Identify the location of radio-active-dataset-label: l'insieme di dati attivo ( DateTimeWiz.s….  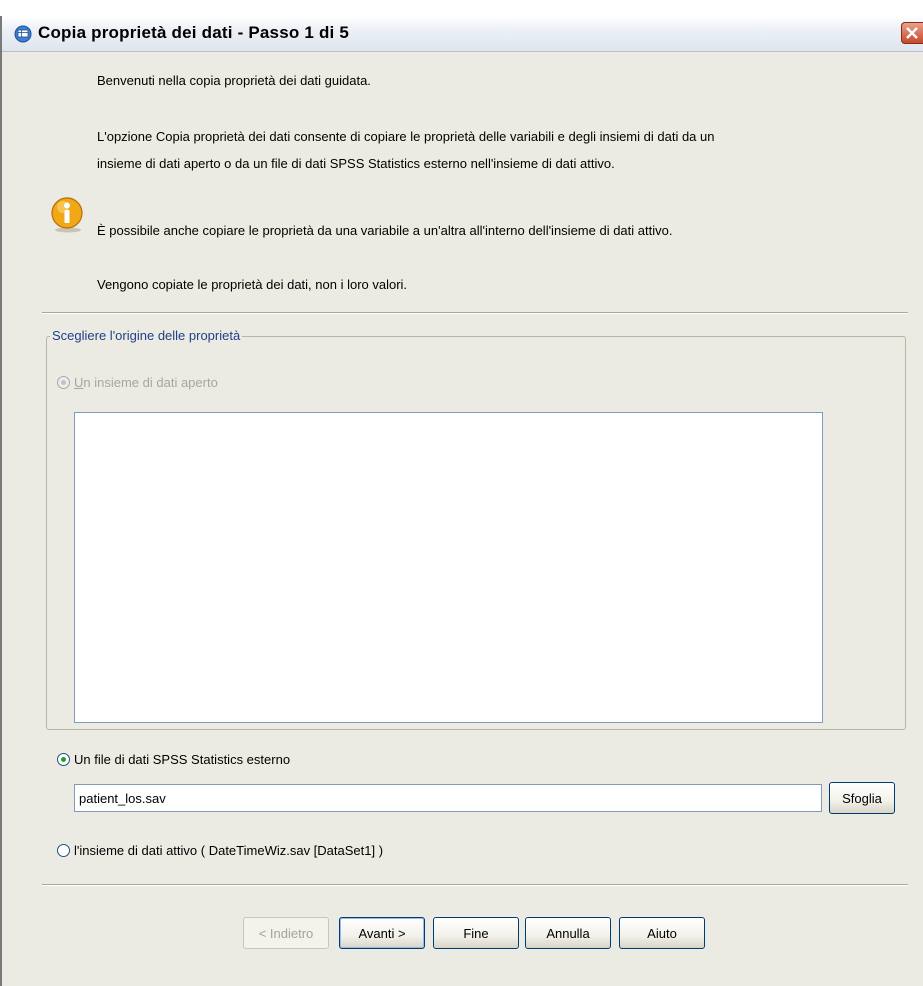
(229, 850).